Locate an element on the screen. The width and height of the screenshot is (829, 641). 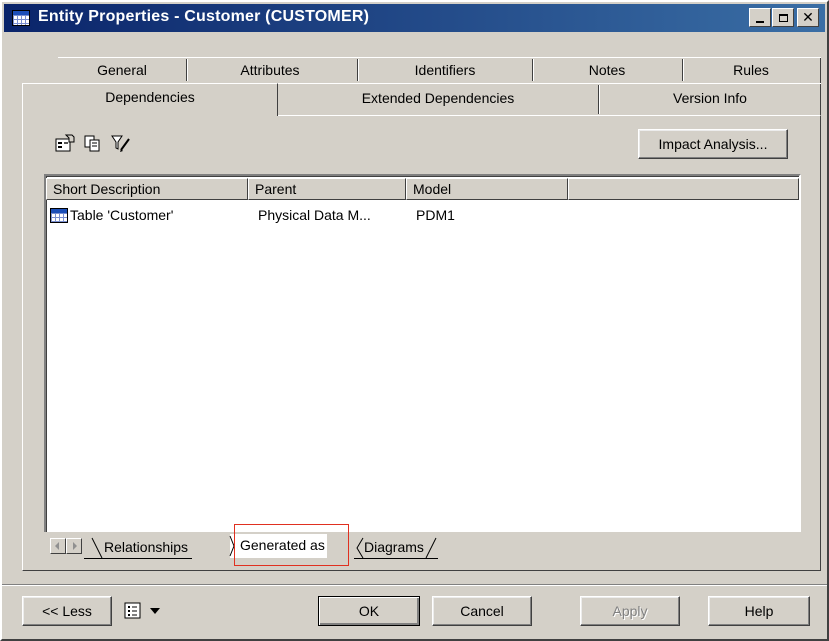
close-button: ✕ is located at coordinates (808, 17).